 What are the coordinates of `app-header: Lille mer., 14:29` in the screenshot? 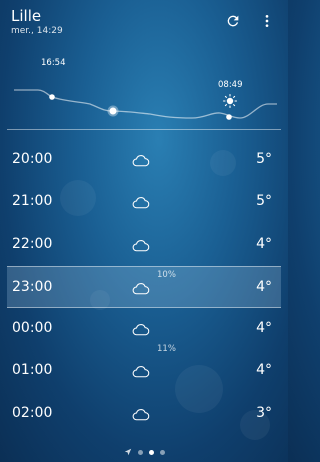 It's located at (144, 22).